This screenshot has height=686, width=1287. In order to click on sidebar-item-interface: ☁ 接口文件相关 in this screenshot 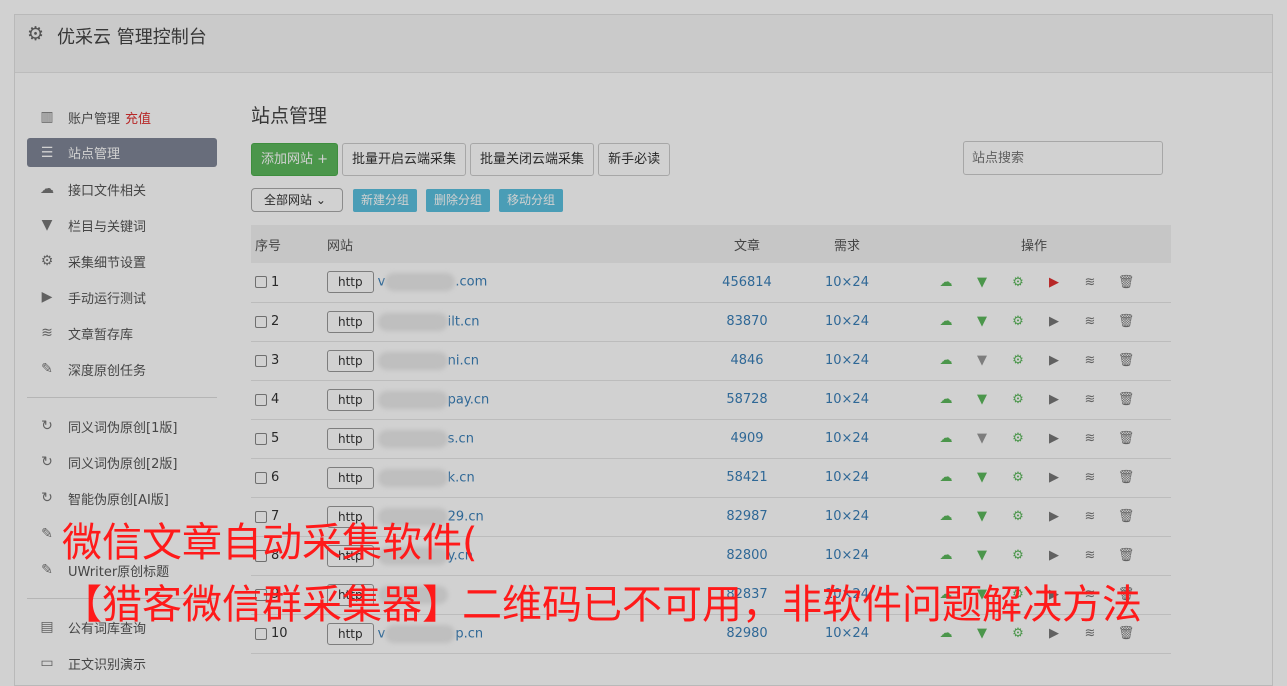, I will do `click(122, 189)`.